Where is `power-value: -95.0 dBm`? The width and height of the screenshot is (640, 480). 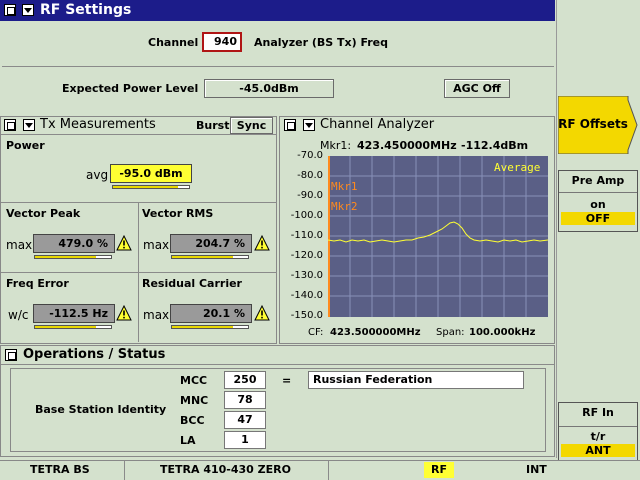 power-value: -95.0 dBm is located at coordinates (151, 173).